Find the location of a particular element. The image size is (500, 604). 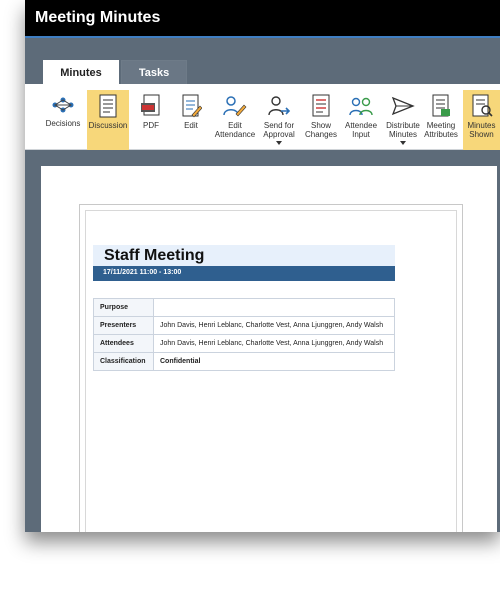

attendee-input-button: Attendee Input is located at coordinates (361, 120).